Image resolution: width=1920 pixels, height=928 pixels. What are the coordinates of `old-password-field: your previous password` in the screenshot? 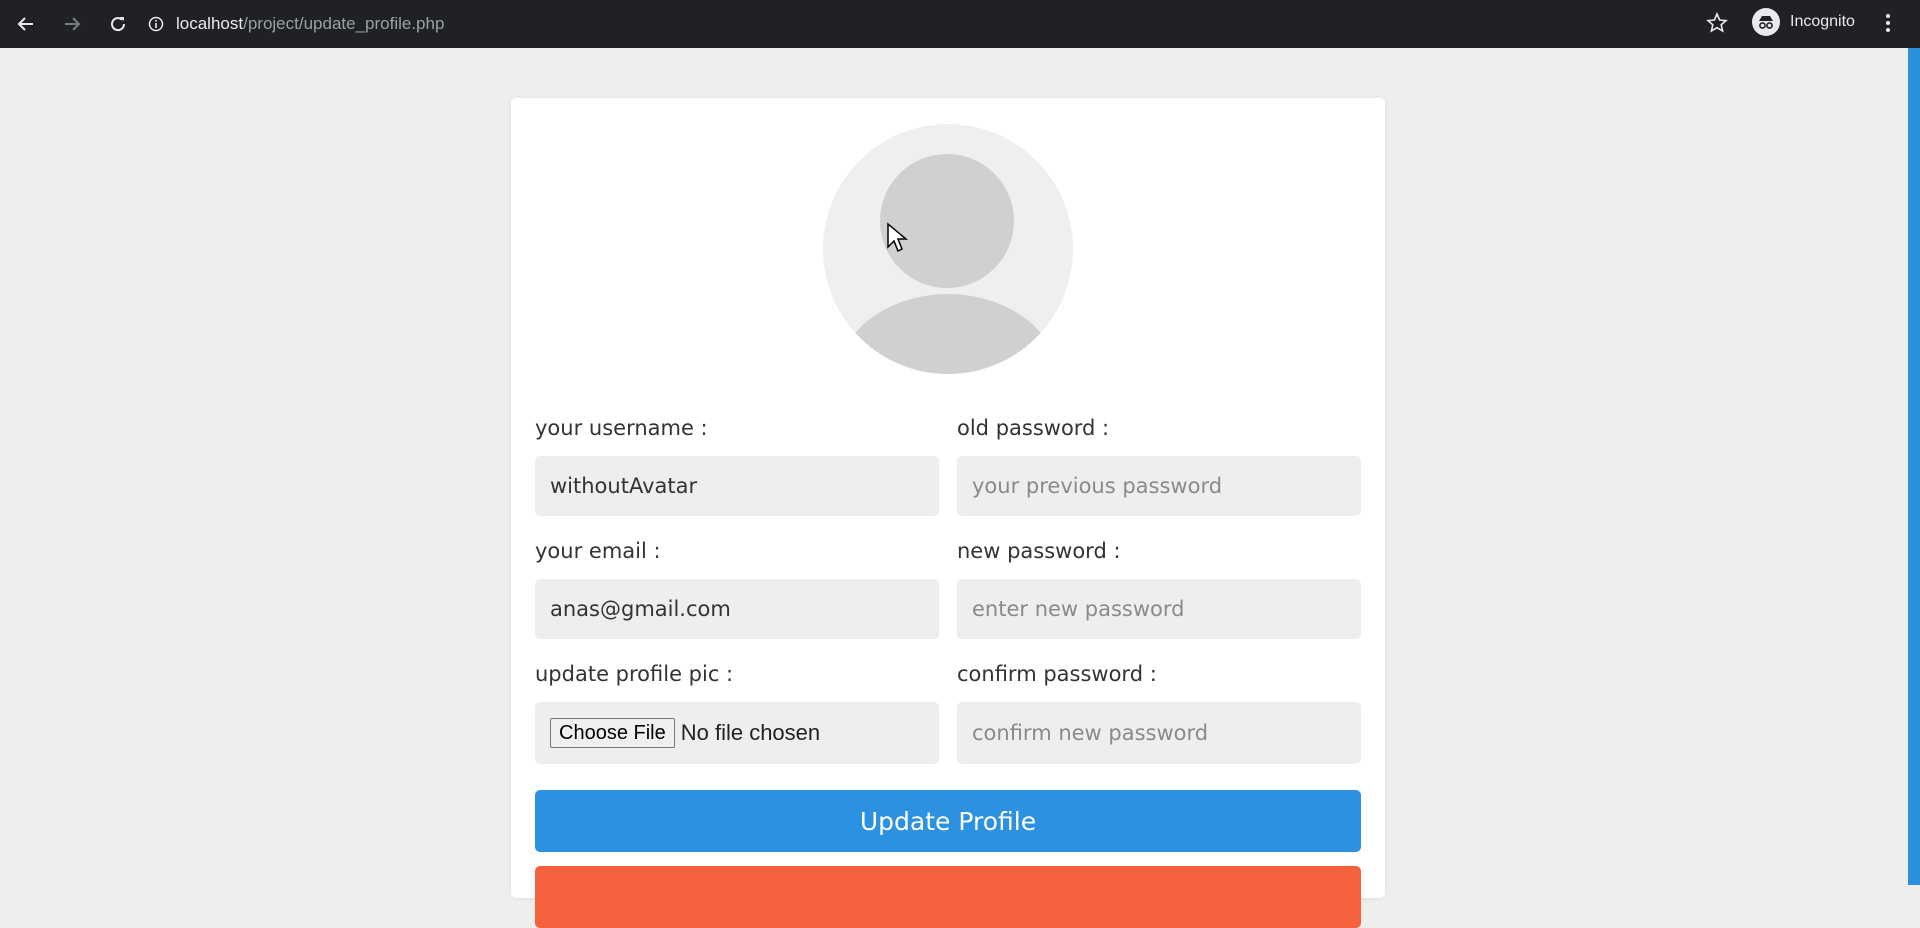 It's located at (1159, 486).